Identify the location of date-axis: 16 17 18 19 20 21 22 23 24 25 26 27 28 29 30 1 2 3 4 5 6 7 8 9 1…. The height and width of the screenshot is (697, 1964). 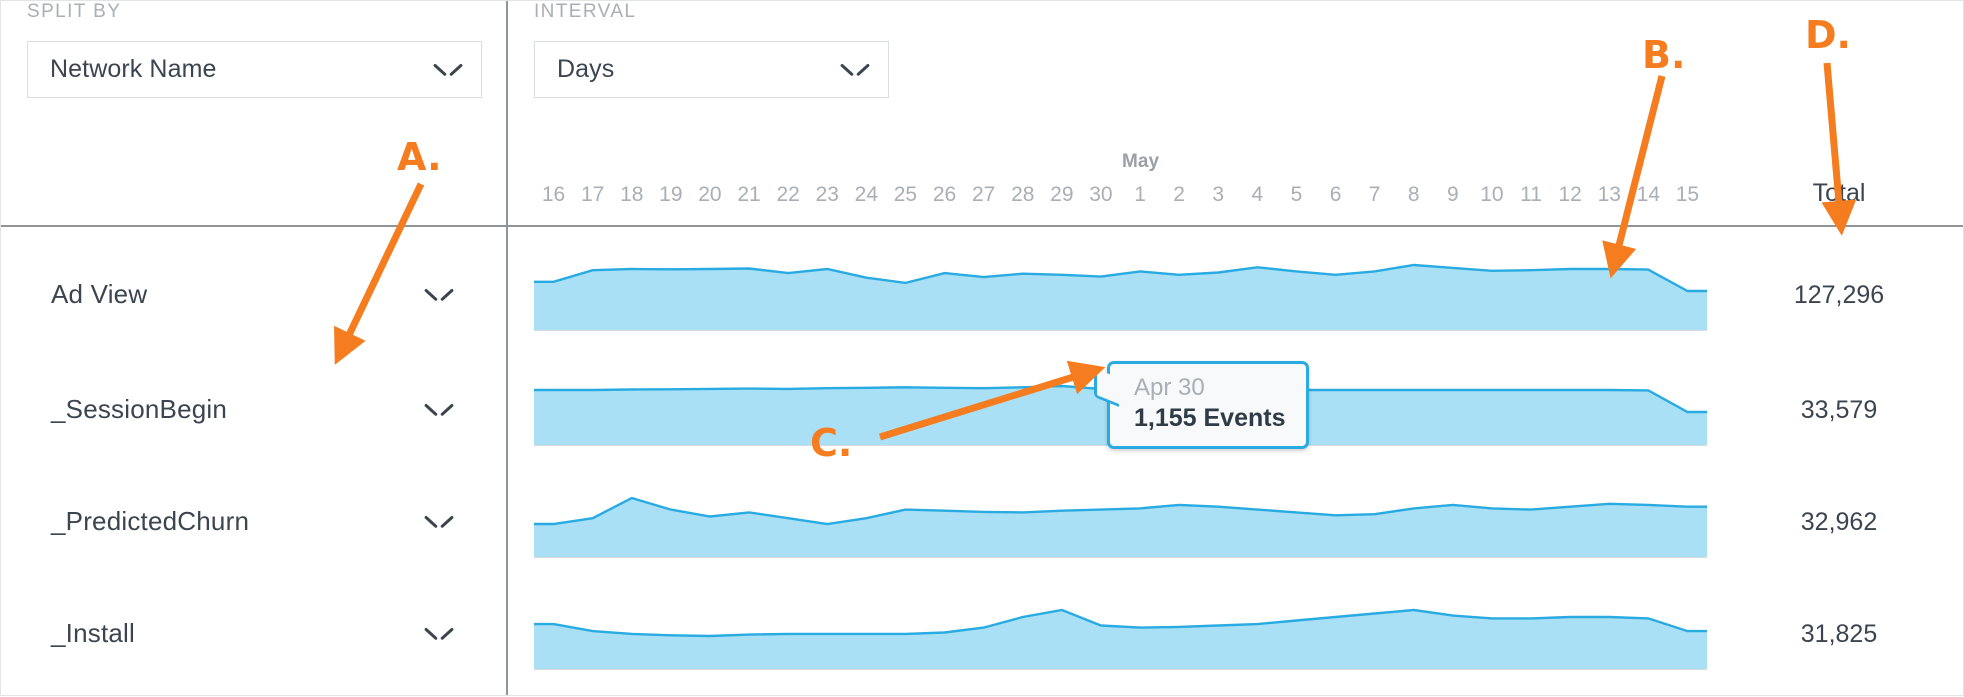
(1121, 182).